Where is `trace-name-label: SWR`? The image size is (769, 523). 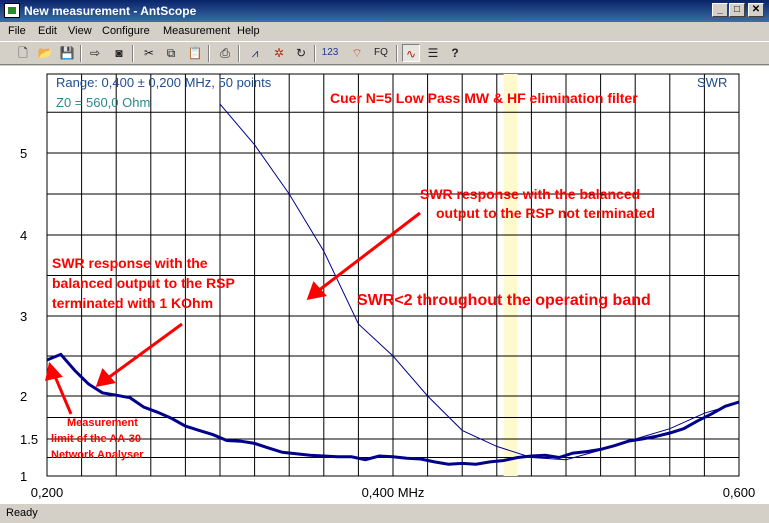
trace-name-label: SWR is located at coordinates (712, 82).